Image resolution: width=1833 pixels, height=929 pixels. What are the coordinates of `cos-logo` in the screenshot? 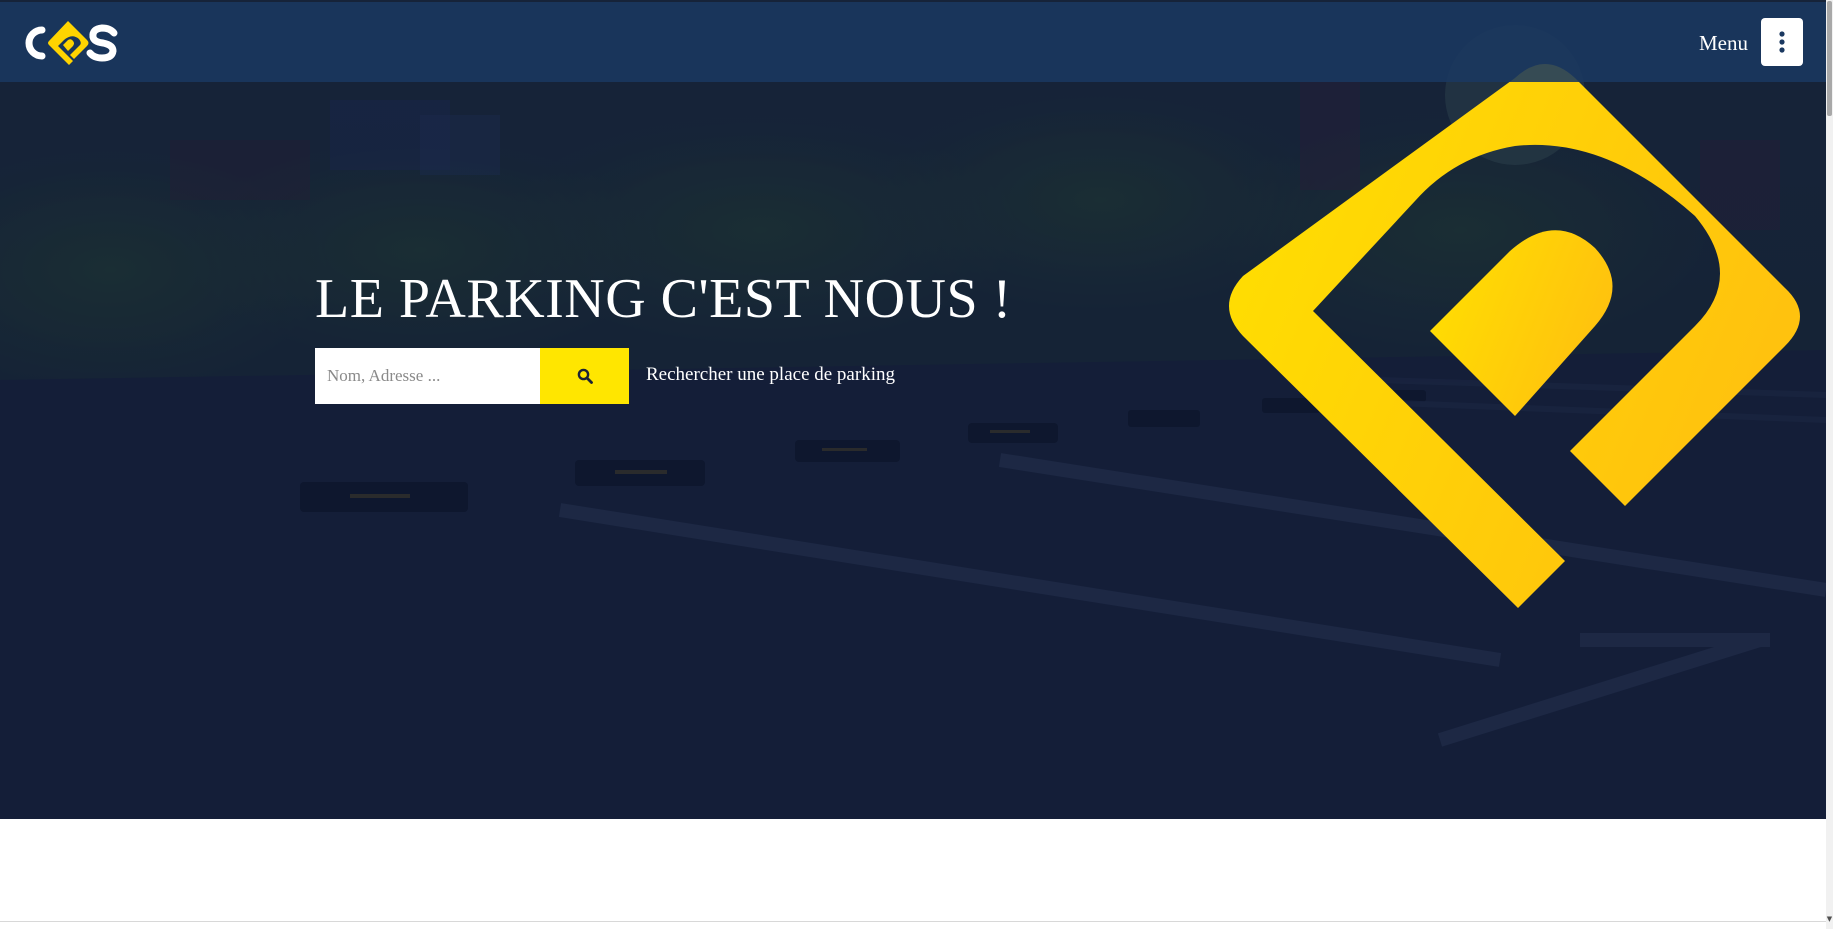 It's located at (69, 43).